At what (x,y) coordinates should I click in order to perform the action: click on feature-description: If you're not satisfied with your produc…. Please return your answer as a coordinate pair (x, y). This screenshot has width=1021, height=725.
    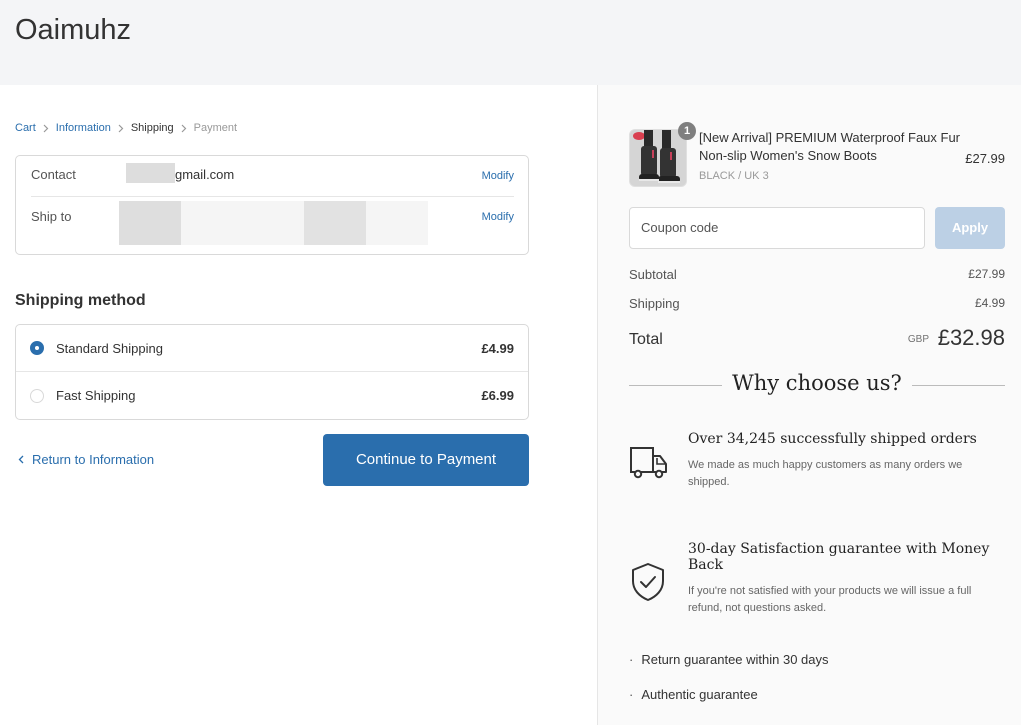
    Looking at the image, I should click on (830, 599).